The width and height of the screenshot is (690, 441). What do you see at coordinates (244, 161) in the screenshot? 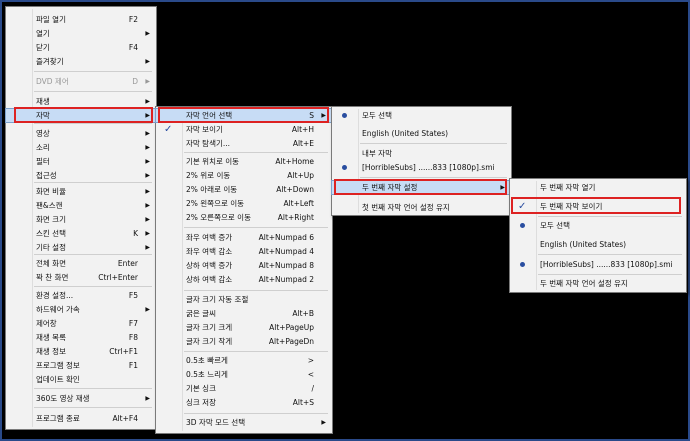
I see `menu-item-기본-위치로-이동: 기본 위치로 이동 Alt+Home` at bounding box center [244, 161].